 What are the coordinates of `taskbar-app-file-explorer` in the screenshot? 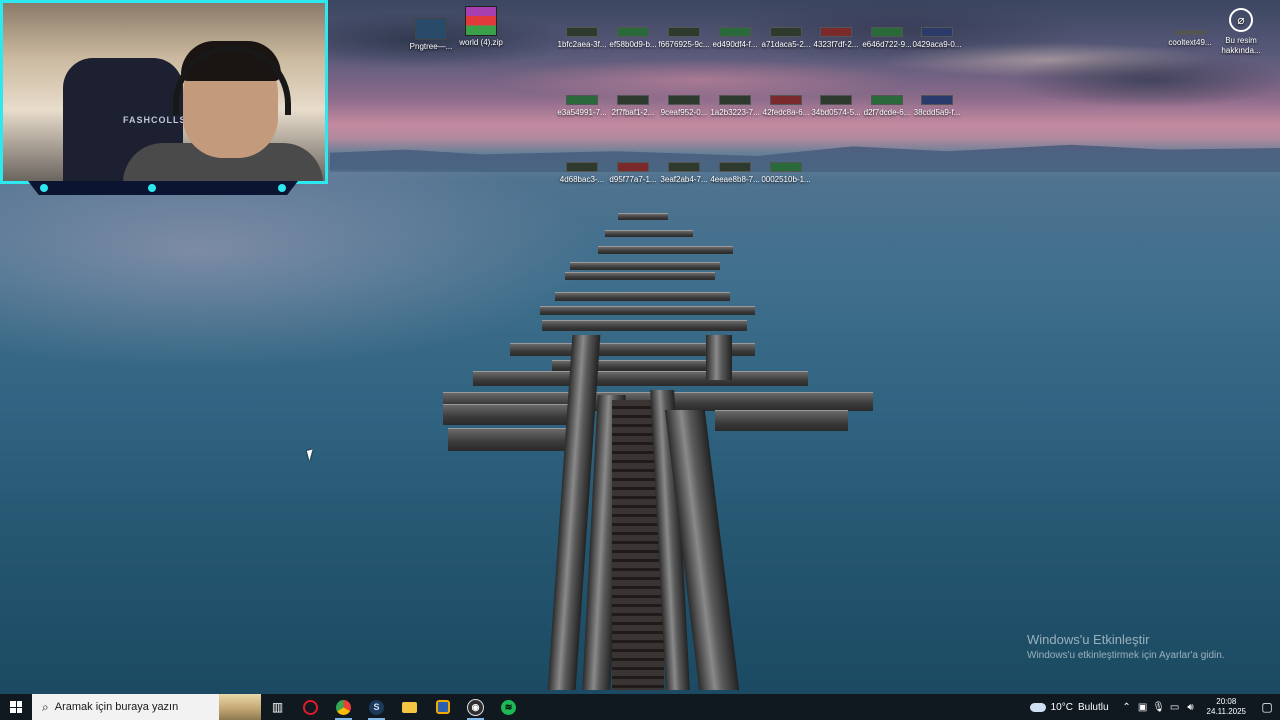 It's located at (409, 707).